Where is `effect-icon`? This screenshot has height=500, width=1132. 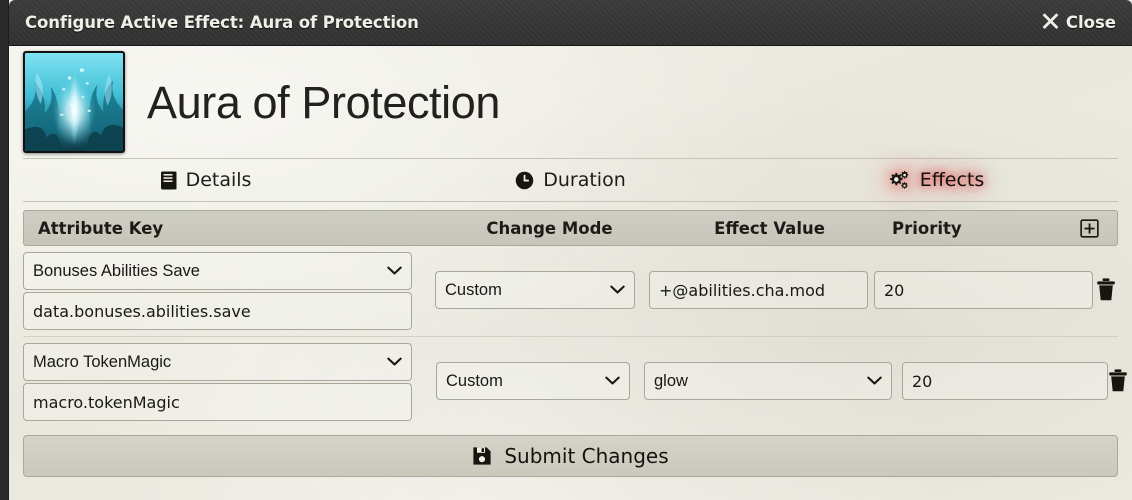
effect-icon is located at coordinates (74, 102).